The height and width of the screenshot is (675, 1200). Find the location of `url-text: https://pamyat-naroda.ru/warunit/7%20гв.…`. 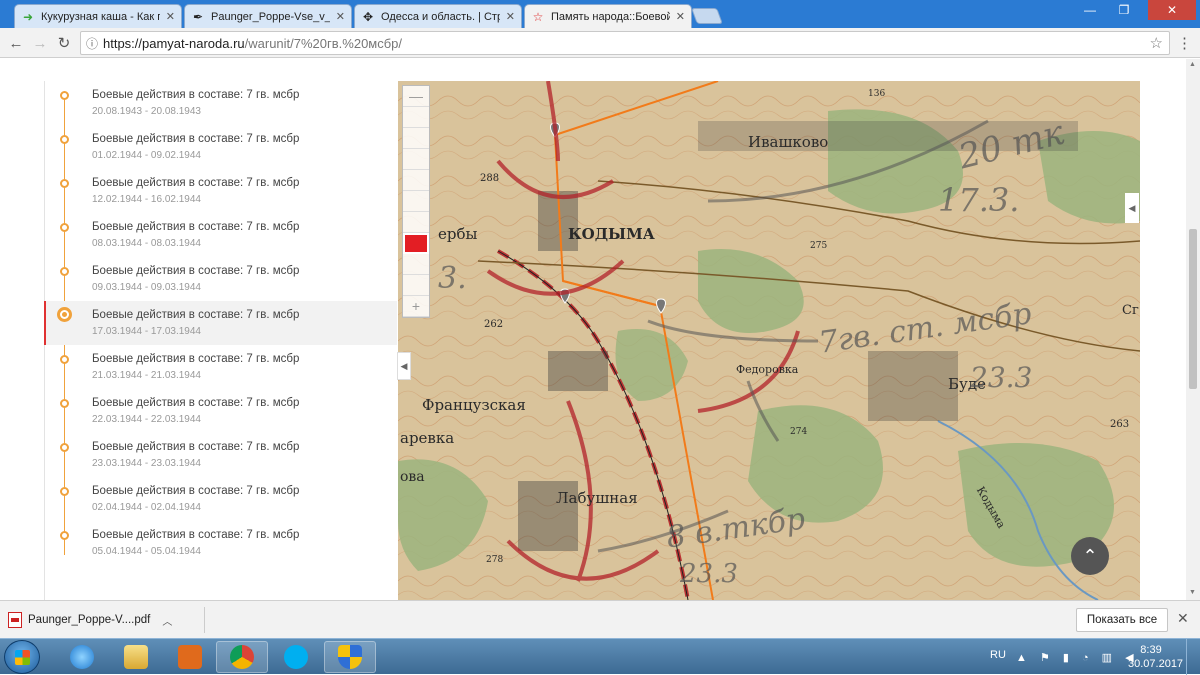

url-text: https://pamyat-naroda.ru/warunit/7%20гв.… is located at coordinates (252, 43).